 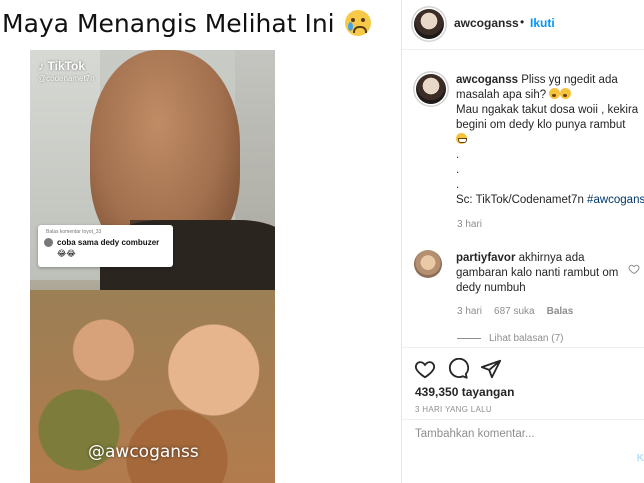 I want to click on view-replies-button: Lihat balasan (7), so click(x=510, y=338).